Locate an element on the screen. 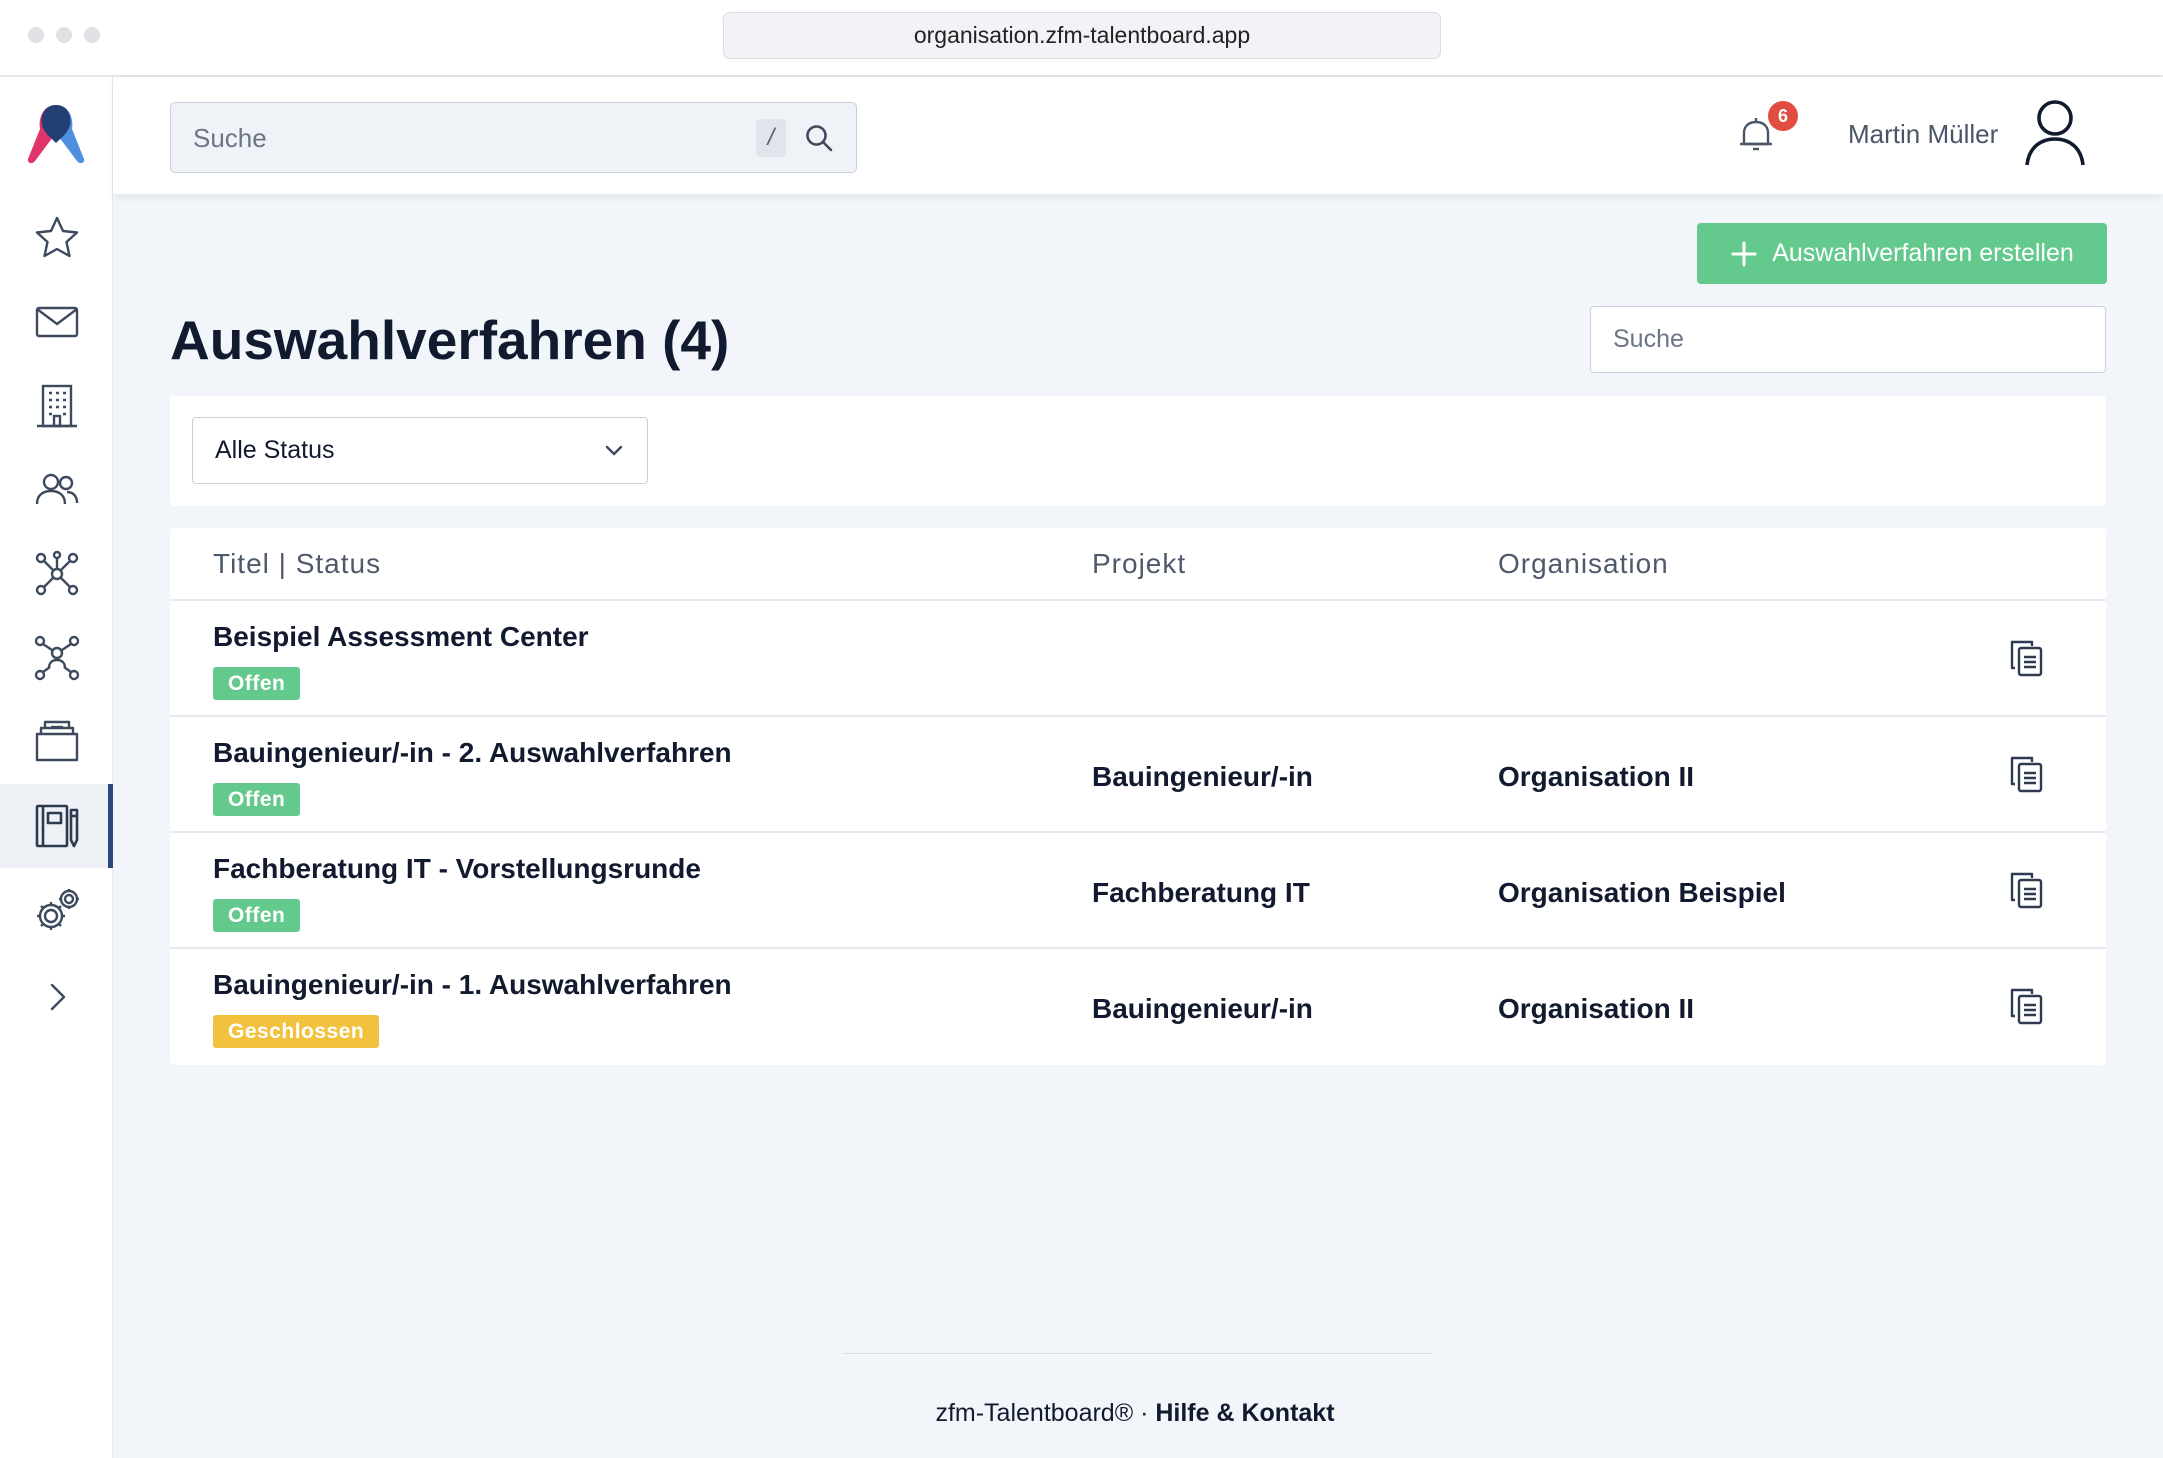 The image size is (2163, 1458). status-badge: Geschlossen is located at coordinates (296, 1031).